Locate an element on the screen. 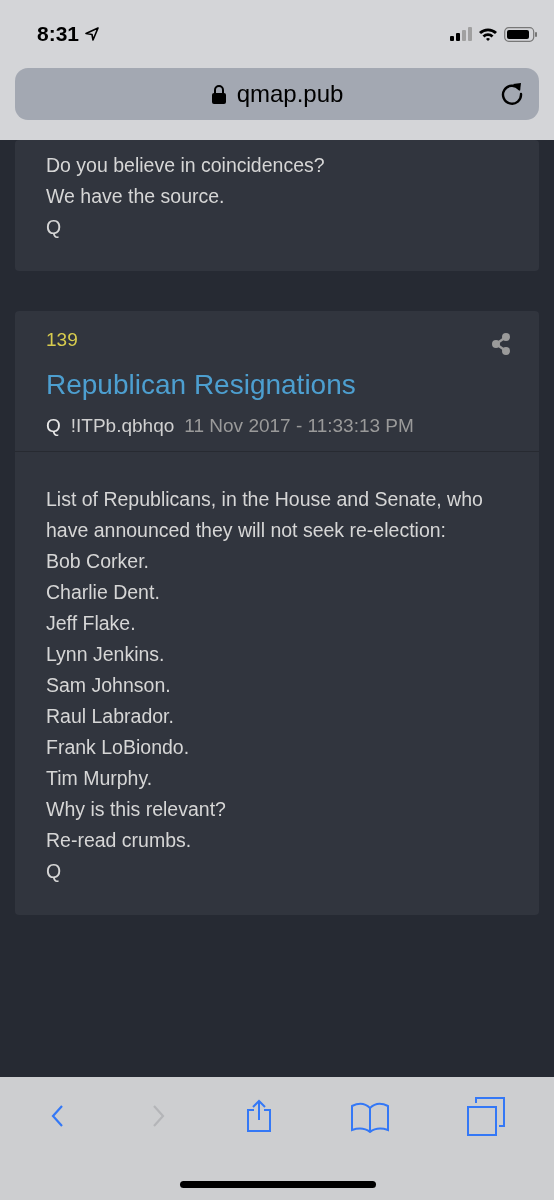  tabs-icon is located at coordinates (486, 1116).